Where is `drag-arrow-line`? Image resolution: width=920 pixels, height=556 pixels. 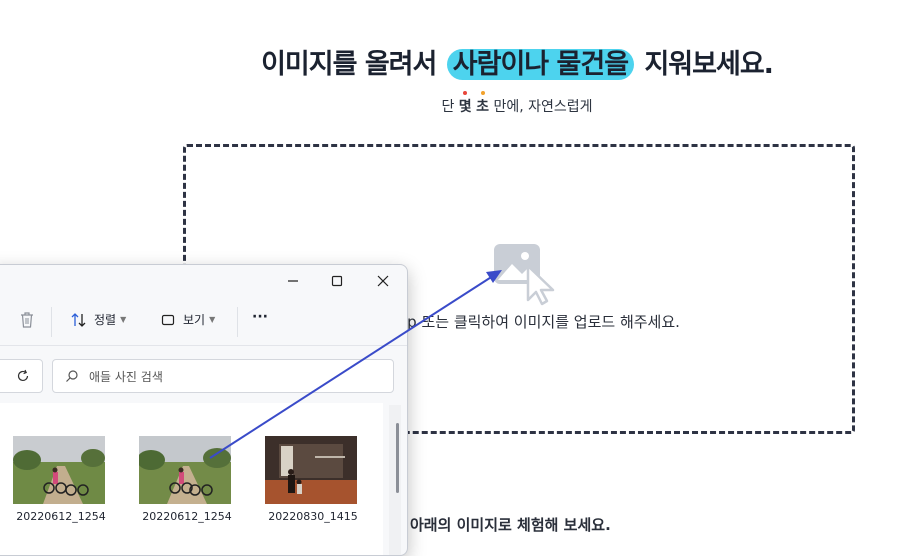 drag-arrow-line is located at coordinates (353, 366).